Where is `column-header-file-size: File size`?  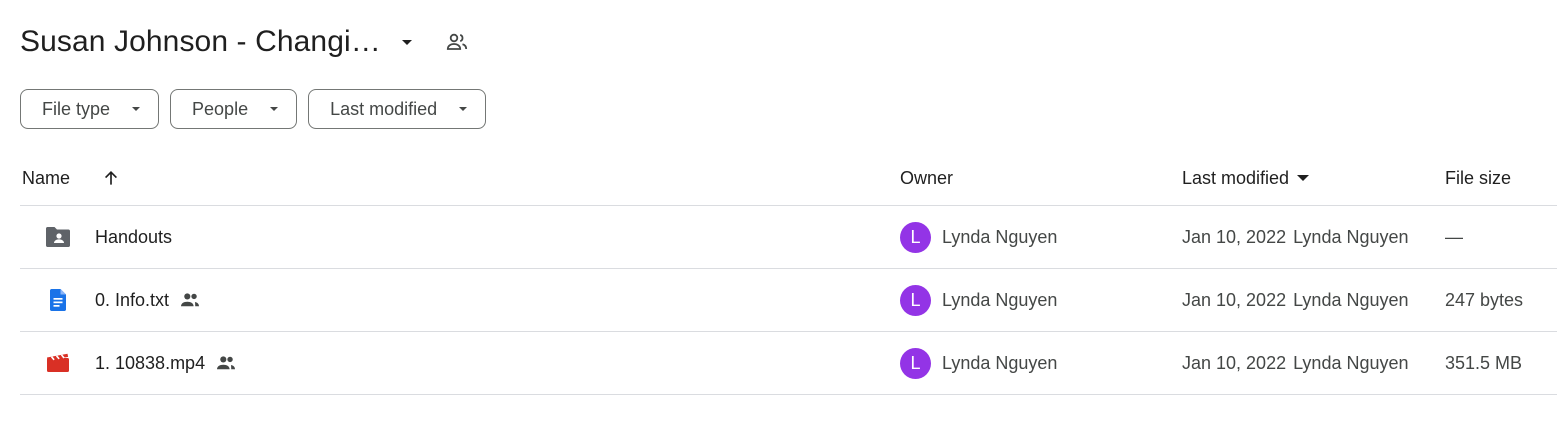
column-header-file-size: File size is located at coordinates (1478, 177).